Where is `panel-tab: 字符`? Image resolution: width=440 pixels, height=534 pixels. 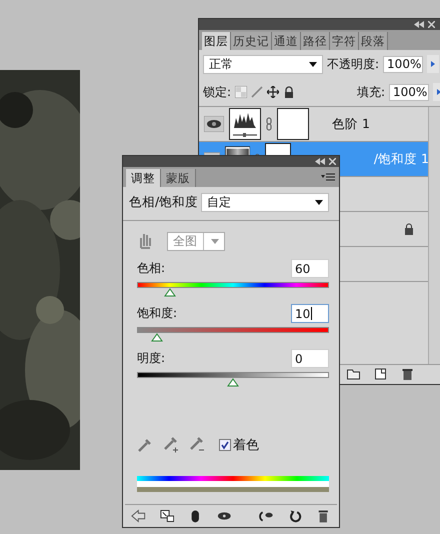
panel-tab: 字符 is located at coordinates (344, 41).